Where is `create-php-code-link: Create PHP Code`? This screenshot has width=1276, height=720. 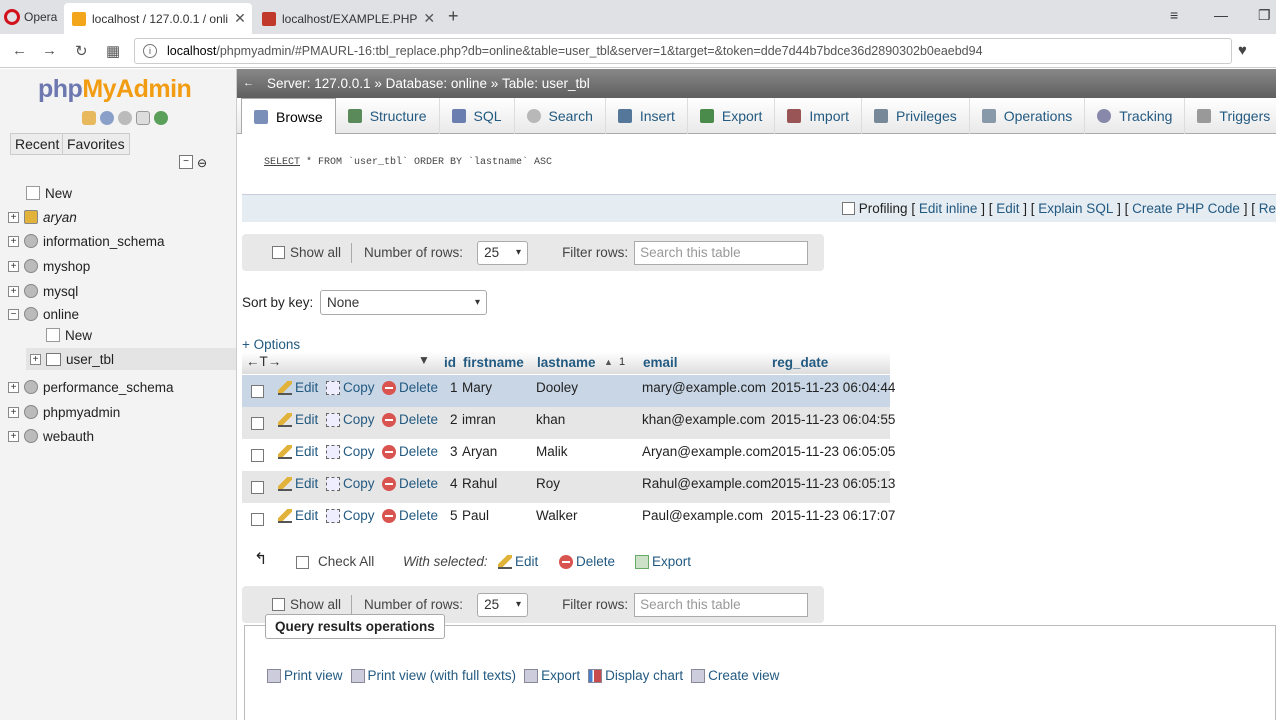 create-php-code-link: Create PHP Code is located at coordinates (1186, 208).